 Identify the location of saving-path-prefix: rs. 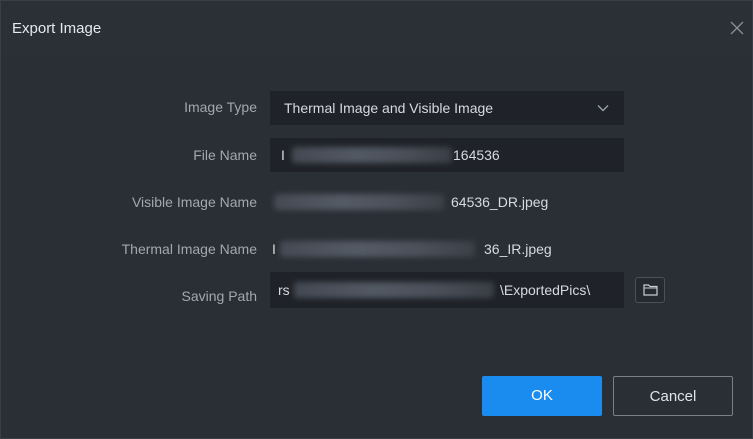
(284, 290).